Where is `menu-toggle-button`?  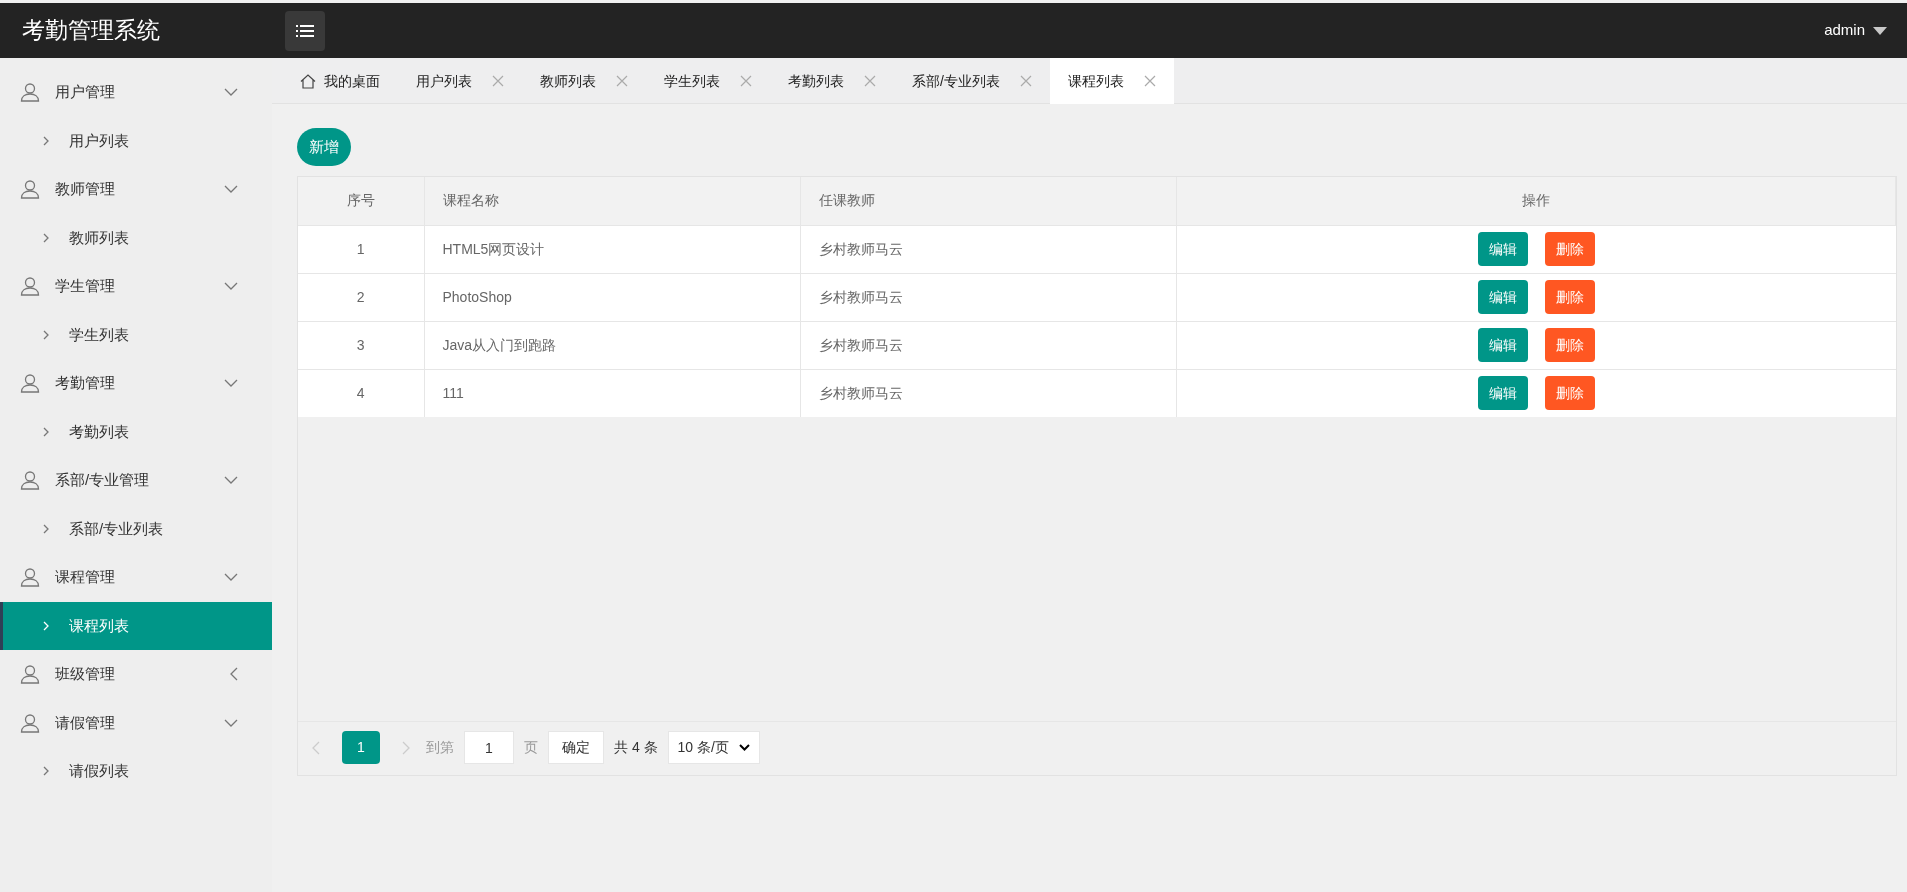 menu-toggle-button is located at coordinates (305, 30).